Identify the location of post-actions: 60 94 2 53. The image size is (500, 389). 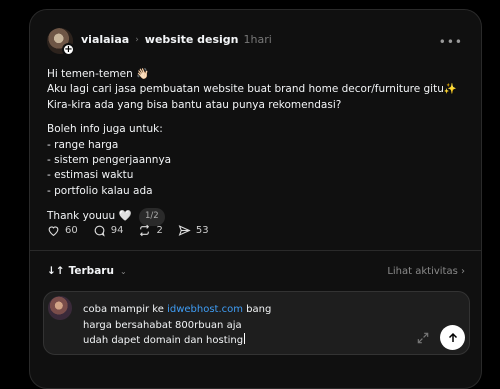
(128, 230).